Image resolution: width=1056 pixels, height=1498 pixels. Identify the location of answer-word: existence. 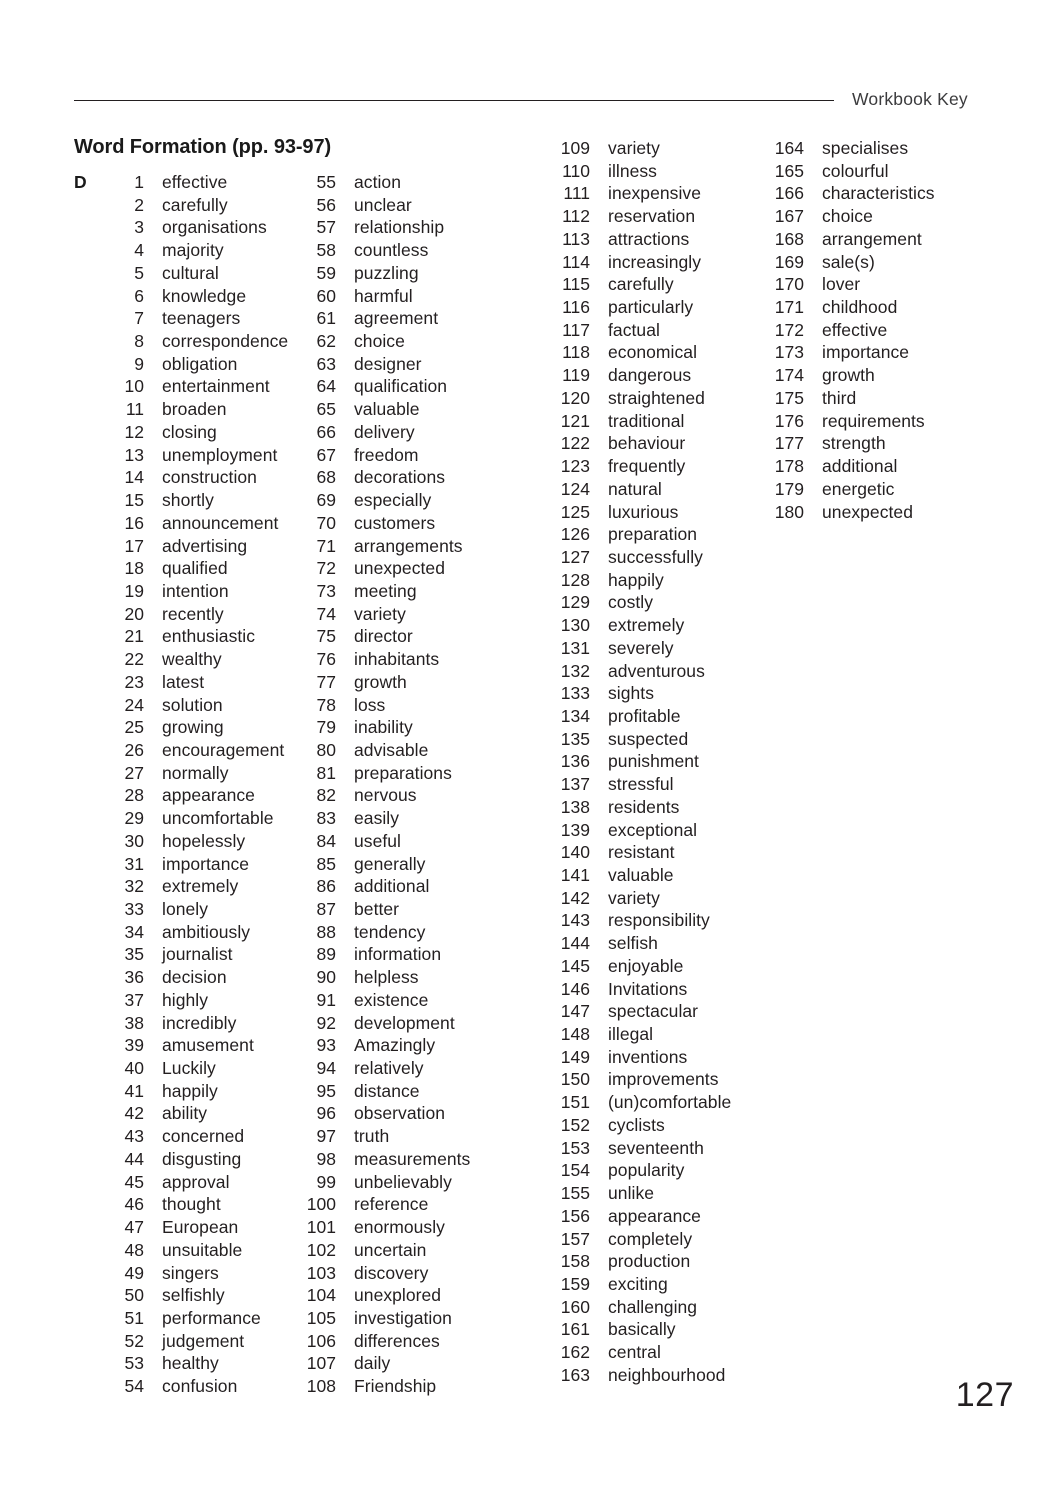
(391, 999).